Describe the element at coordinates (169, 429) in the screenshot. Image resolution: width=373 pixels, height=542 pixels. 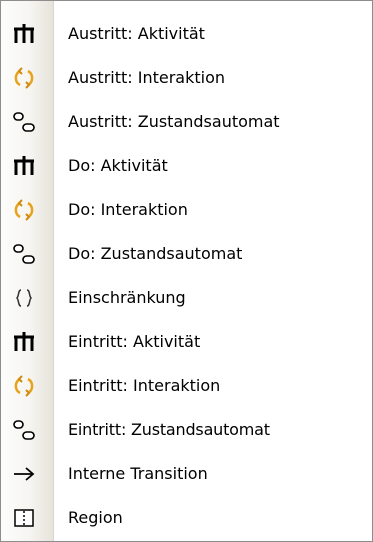
I see `menu-item-label: Eintritt: Zustandsautomat` at that location.